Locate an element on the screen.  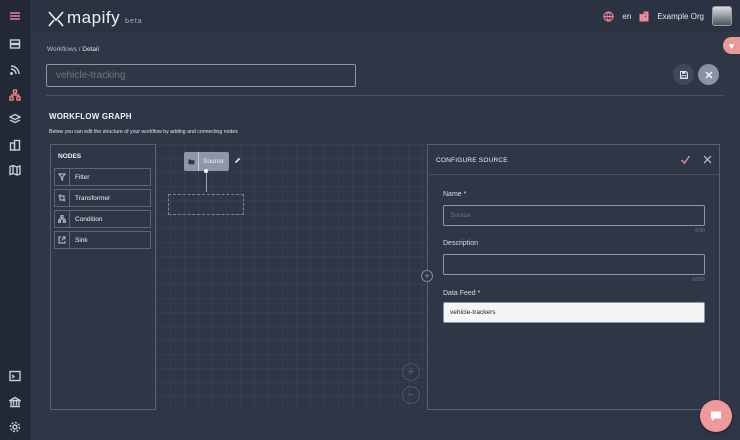
node-label: Sink is located at coordinates (81, 240).